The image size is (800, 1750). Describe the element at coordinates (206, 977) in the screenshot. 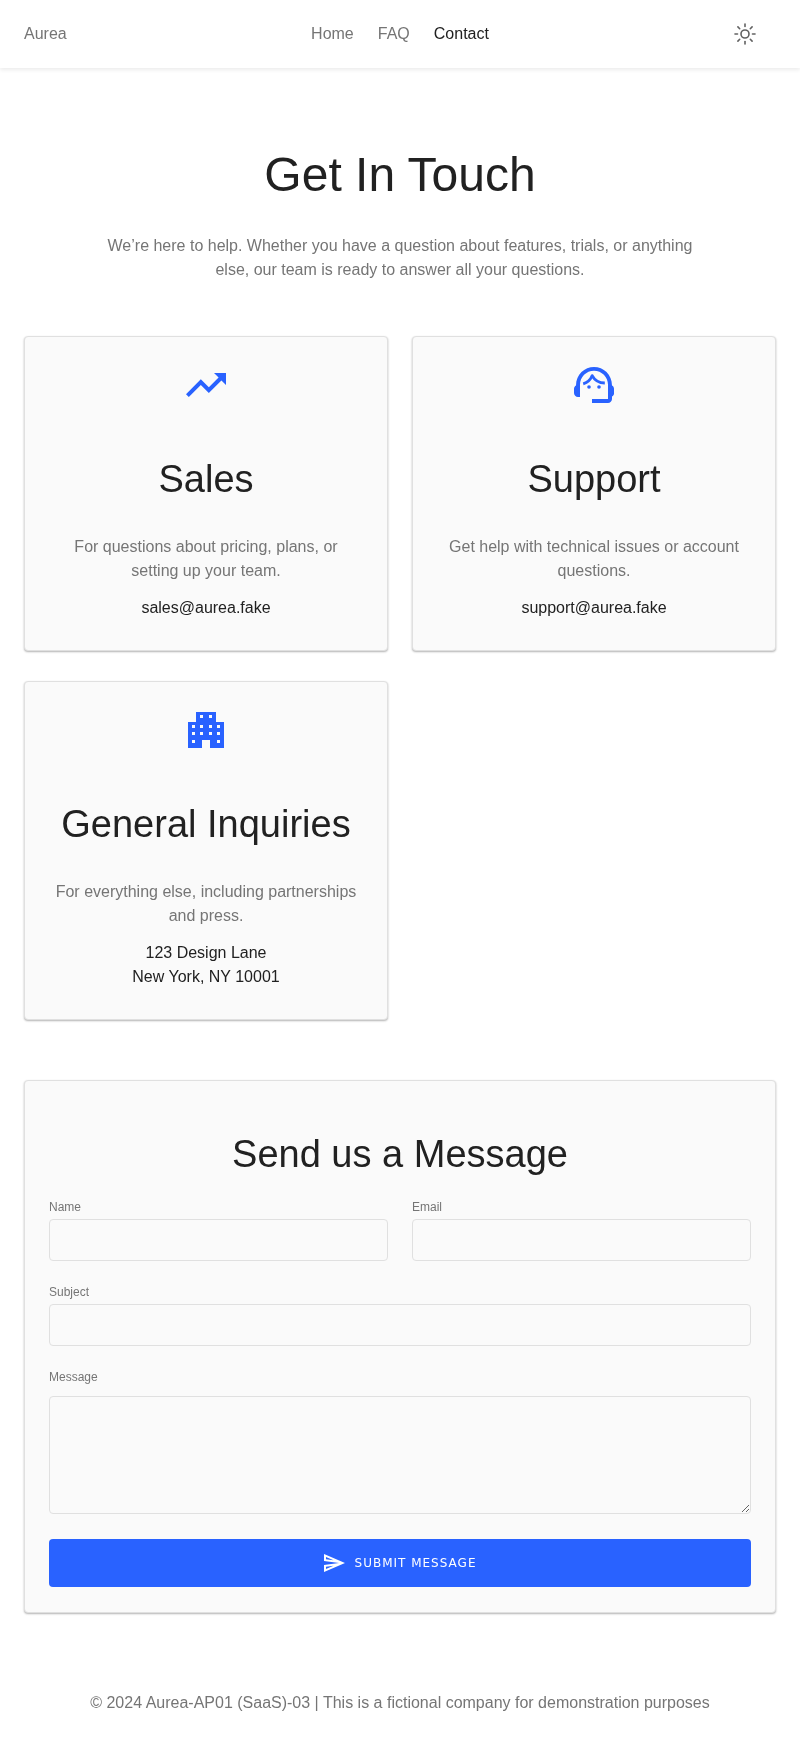

I see `contact-detail: New York, NY 10001` at that location.